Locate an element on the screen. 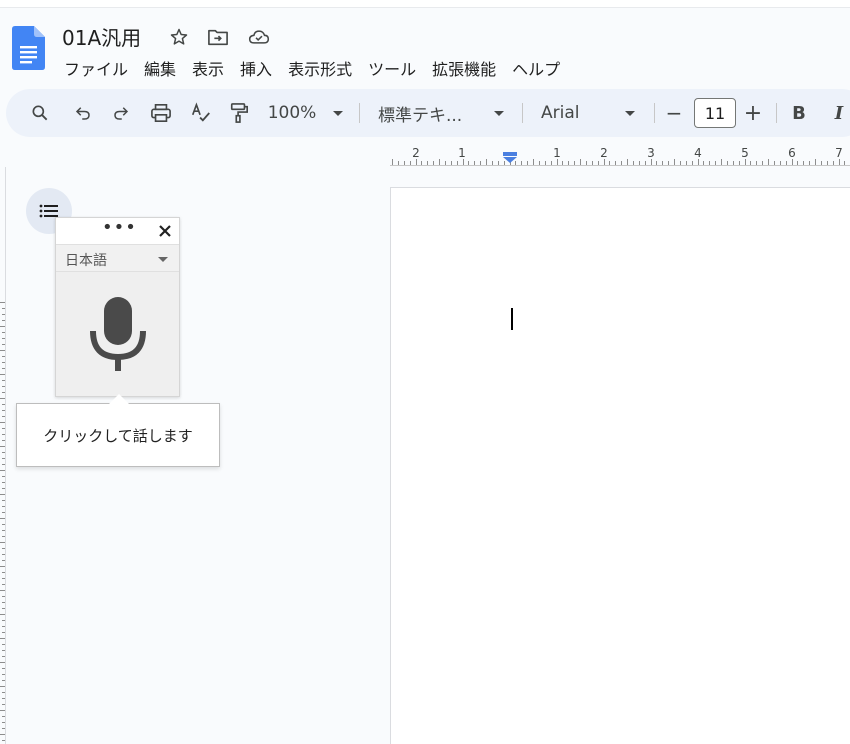 The image size is (850, 744). zoom-dropdown-icon is located at coordinates (338, 113).